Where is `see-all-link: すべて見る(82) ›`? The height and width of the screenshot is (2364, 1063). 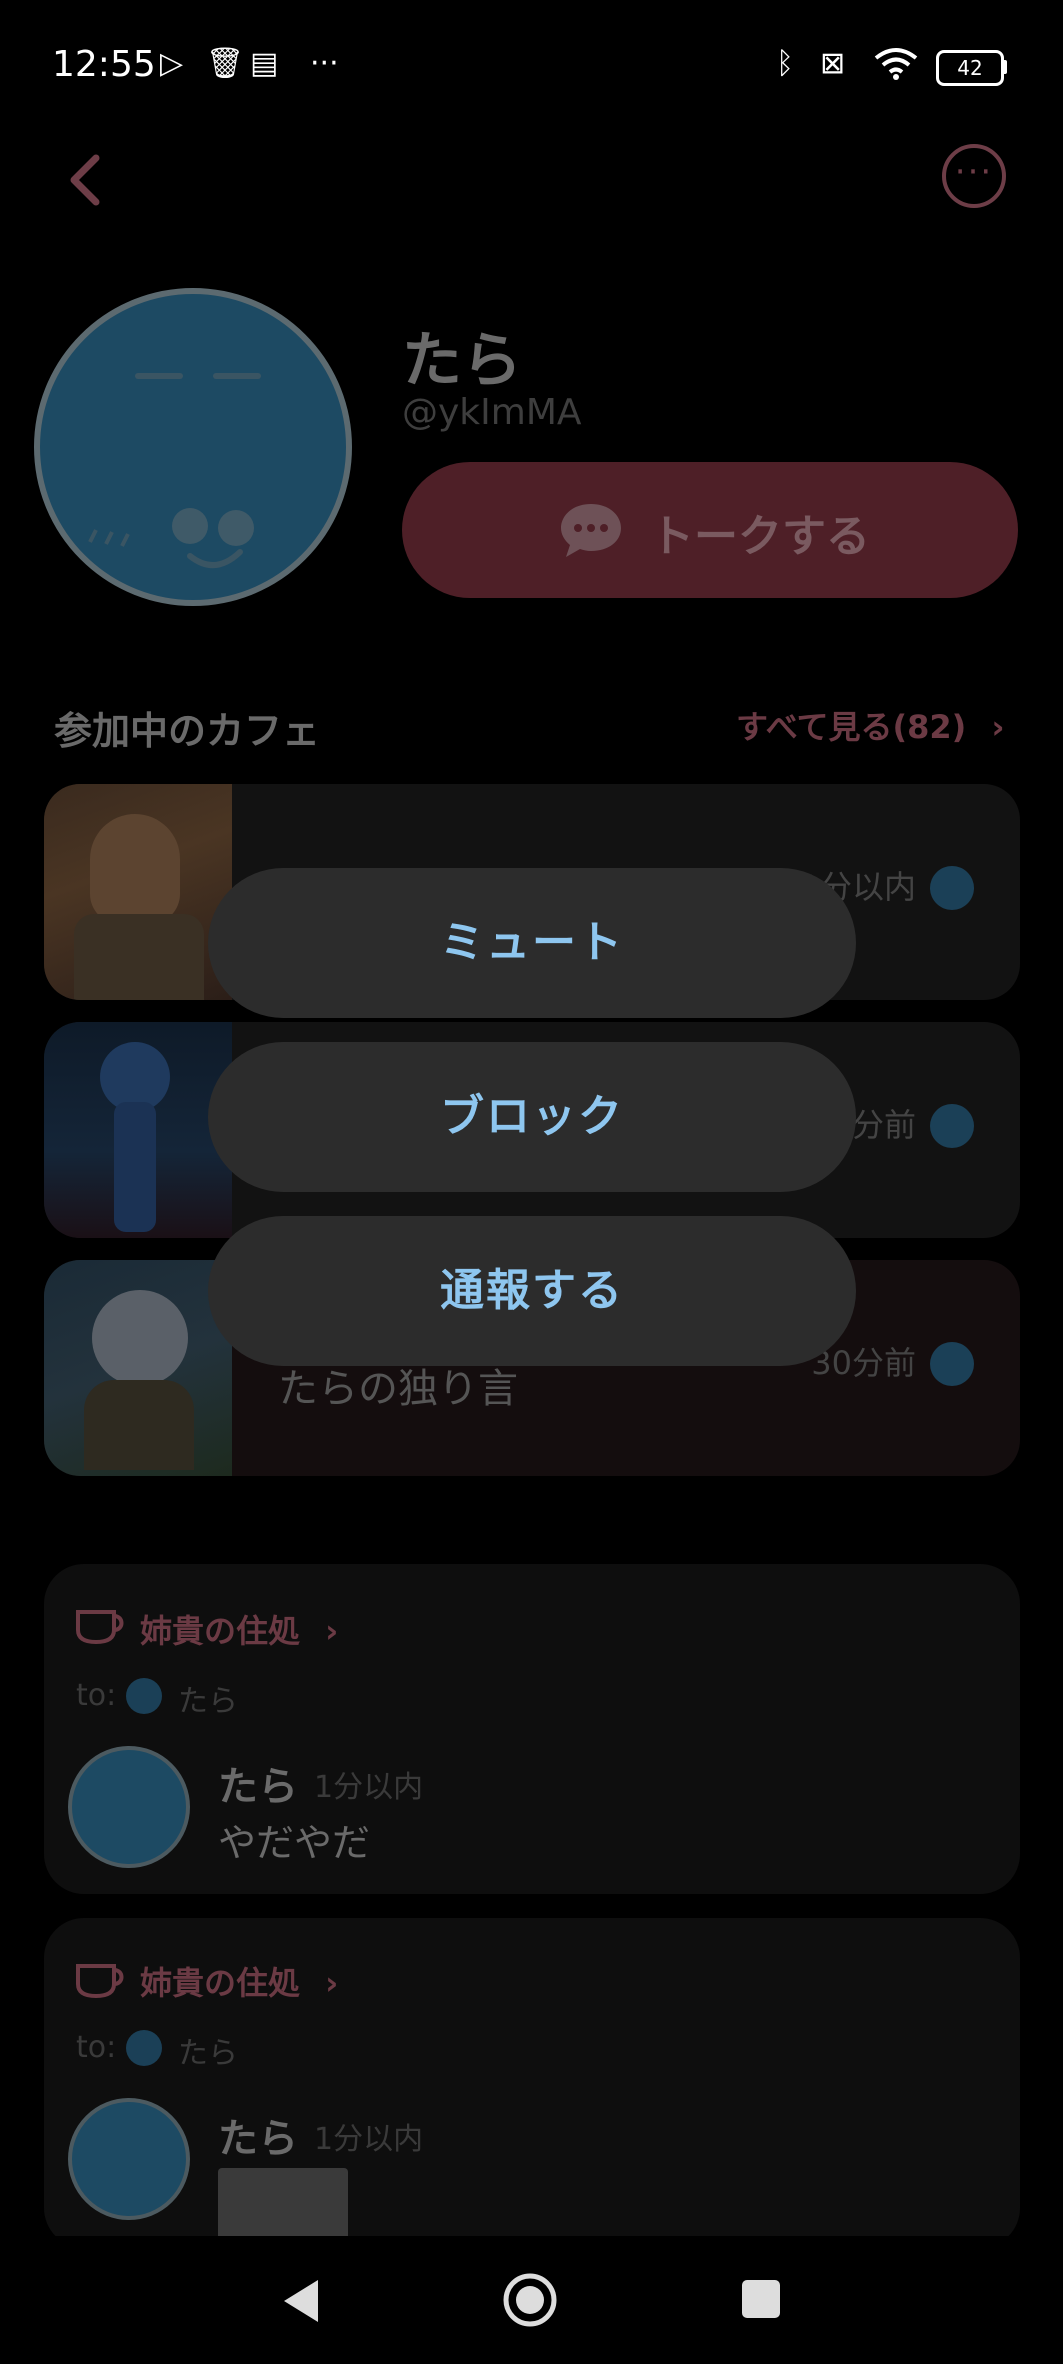
see-all-link: すべて見る(82) › is located at coordinates (870, 725).